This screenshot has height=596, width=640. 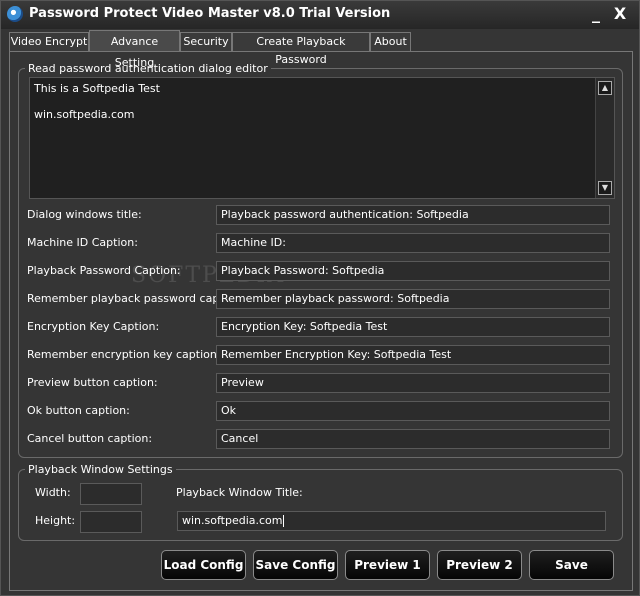 I want to click on tab-create-playback-password: Create Playback Password, so click(x=301, y=49).